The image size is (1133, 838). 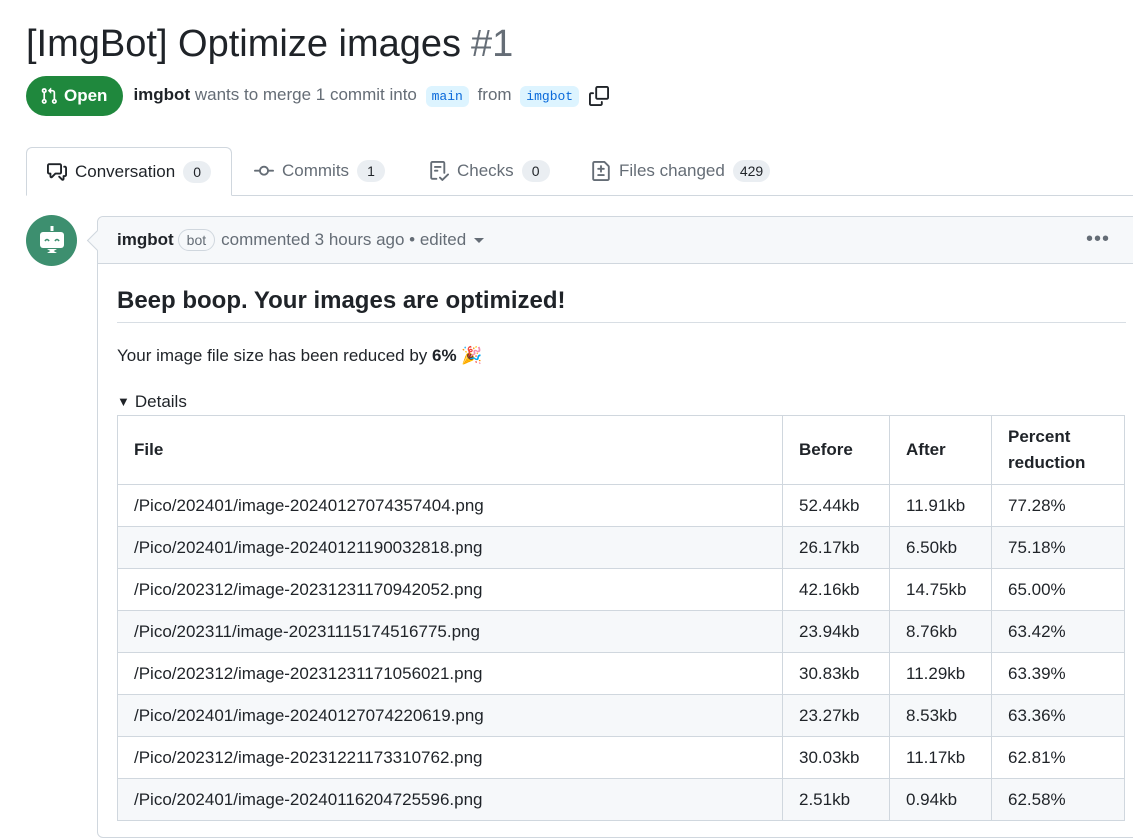 I want to click on tab-conversation-label: Conversation, so click(x=125, y=171).